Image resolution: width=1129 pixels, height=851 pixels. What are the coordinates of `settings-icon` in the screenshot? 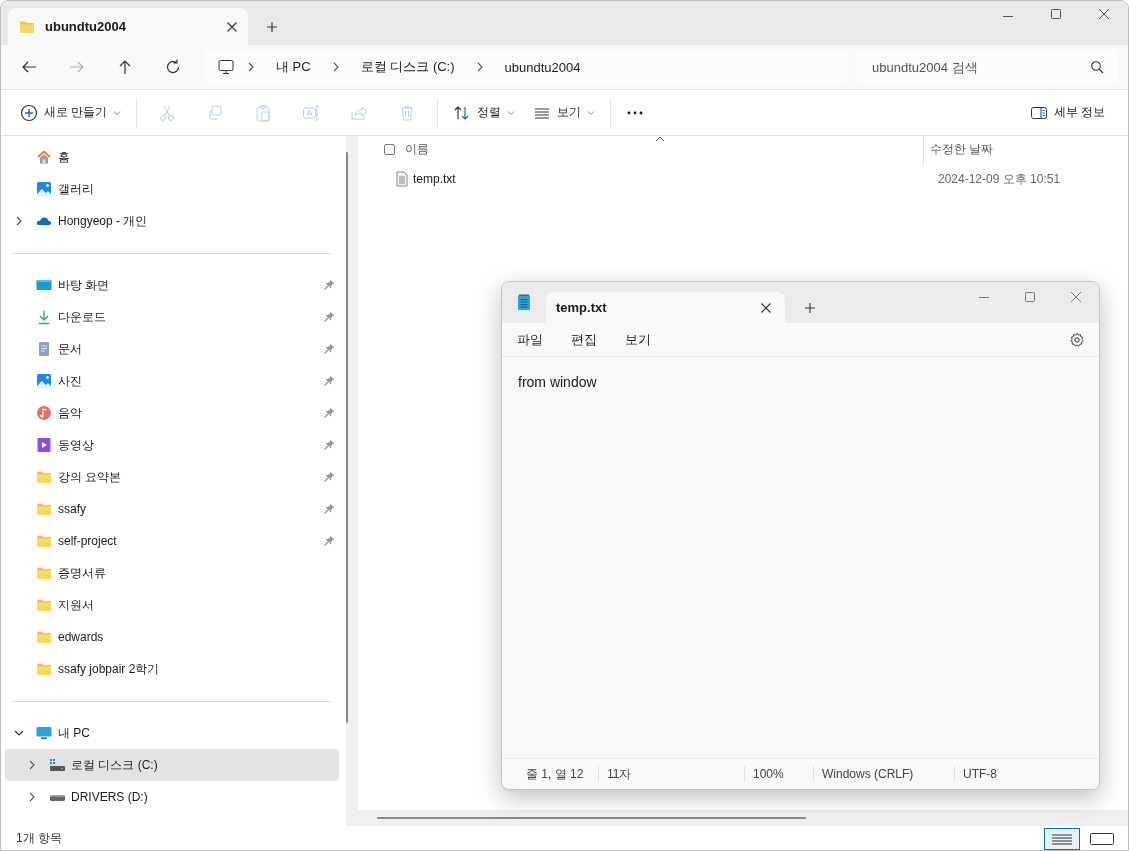 It's located at (1077, 339).